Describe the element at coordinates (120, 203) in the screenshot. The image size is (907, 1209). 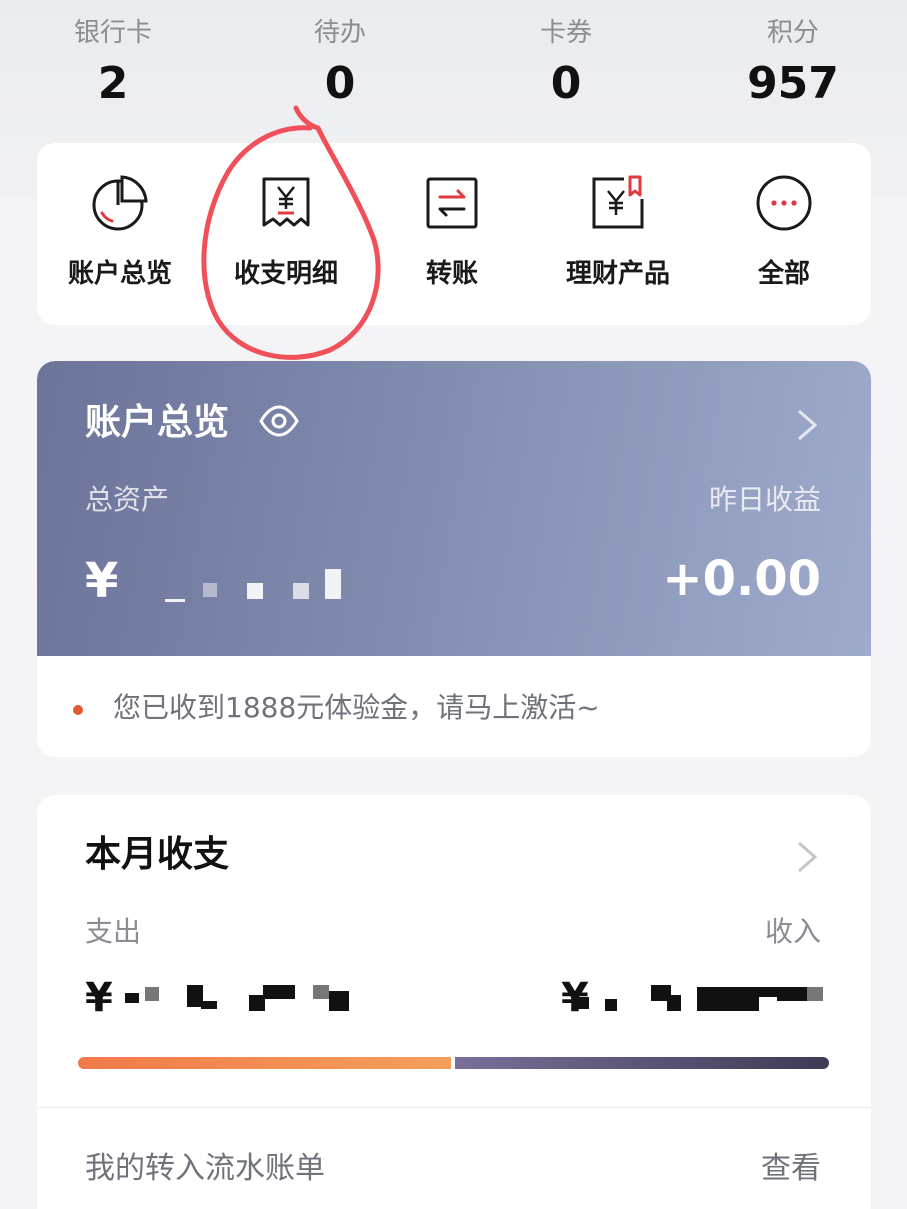
I see `pie-chart-icon` at that location.